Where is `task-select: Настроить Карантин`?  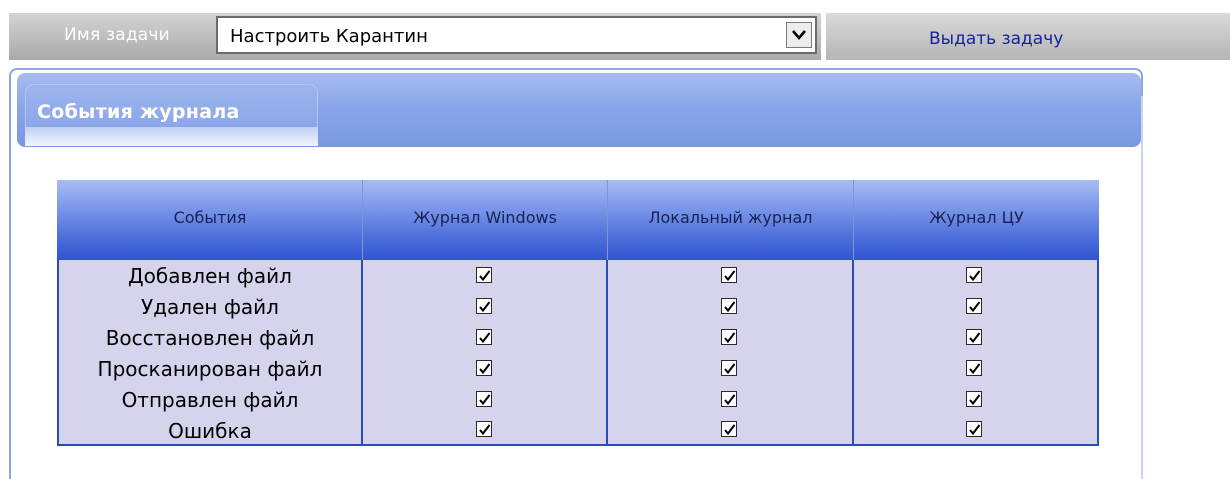
task-select: Настроить Карантин is located at coordinates (516, 35).